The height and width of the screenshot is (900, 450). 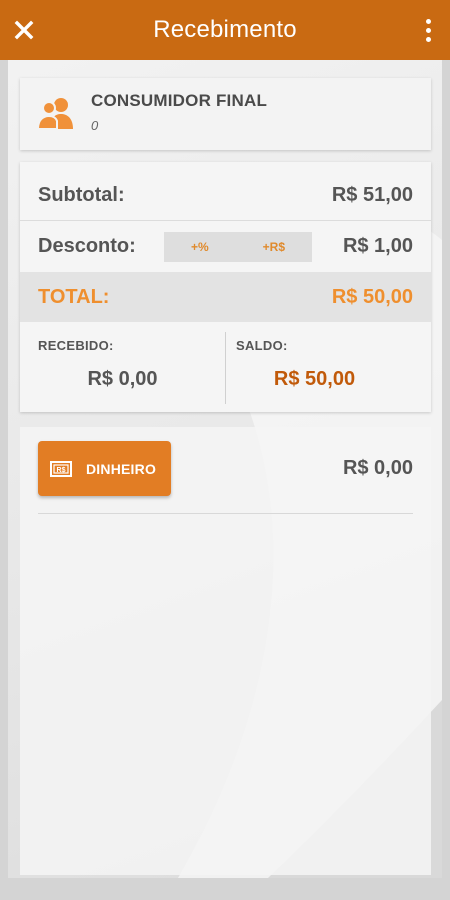 I want to click on total-row: TOTAL: R$ 50,00, so click(x=225, y=297).